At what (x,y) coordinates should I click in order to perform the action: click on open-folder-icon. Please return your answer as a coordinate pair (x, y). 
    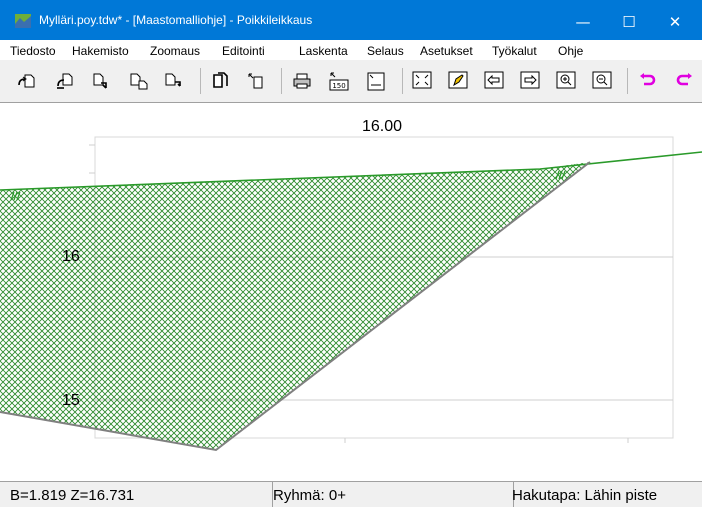
    Looking at the image, I should click on (65, 81).